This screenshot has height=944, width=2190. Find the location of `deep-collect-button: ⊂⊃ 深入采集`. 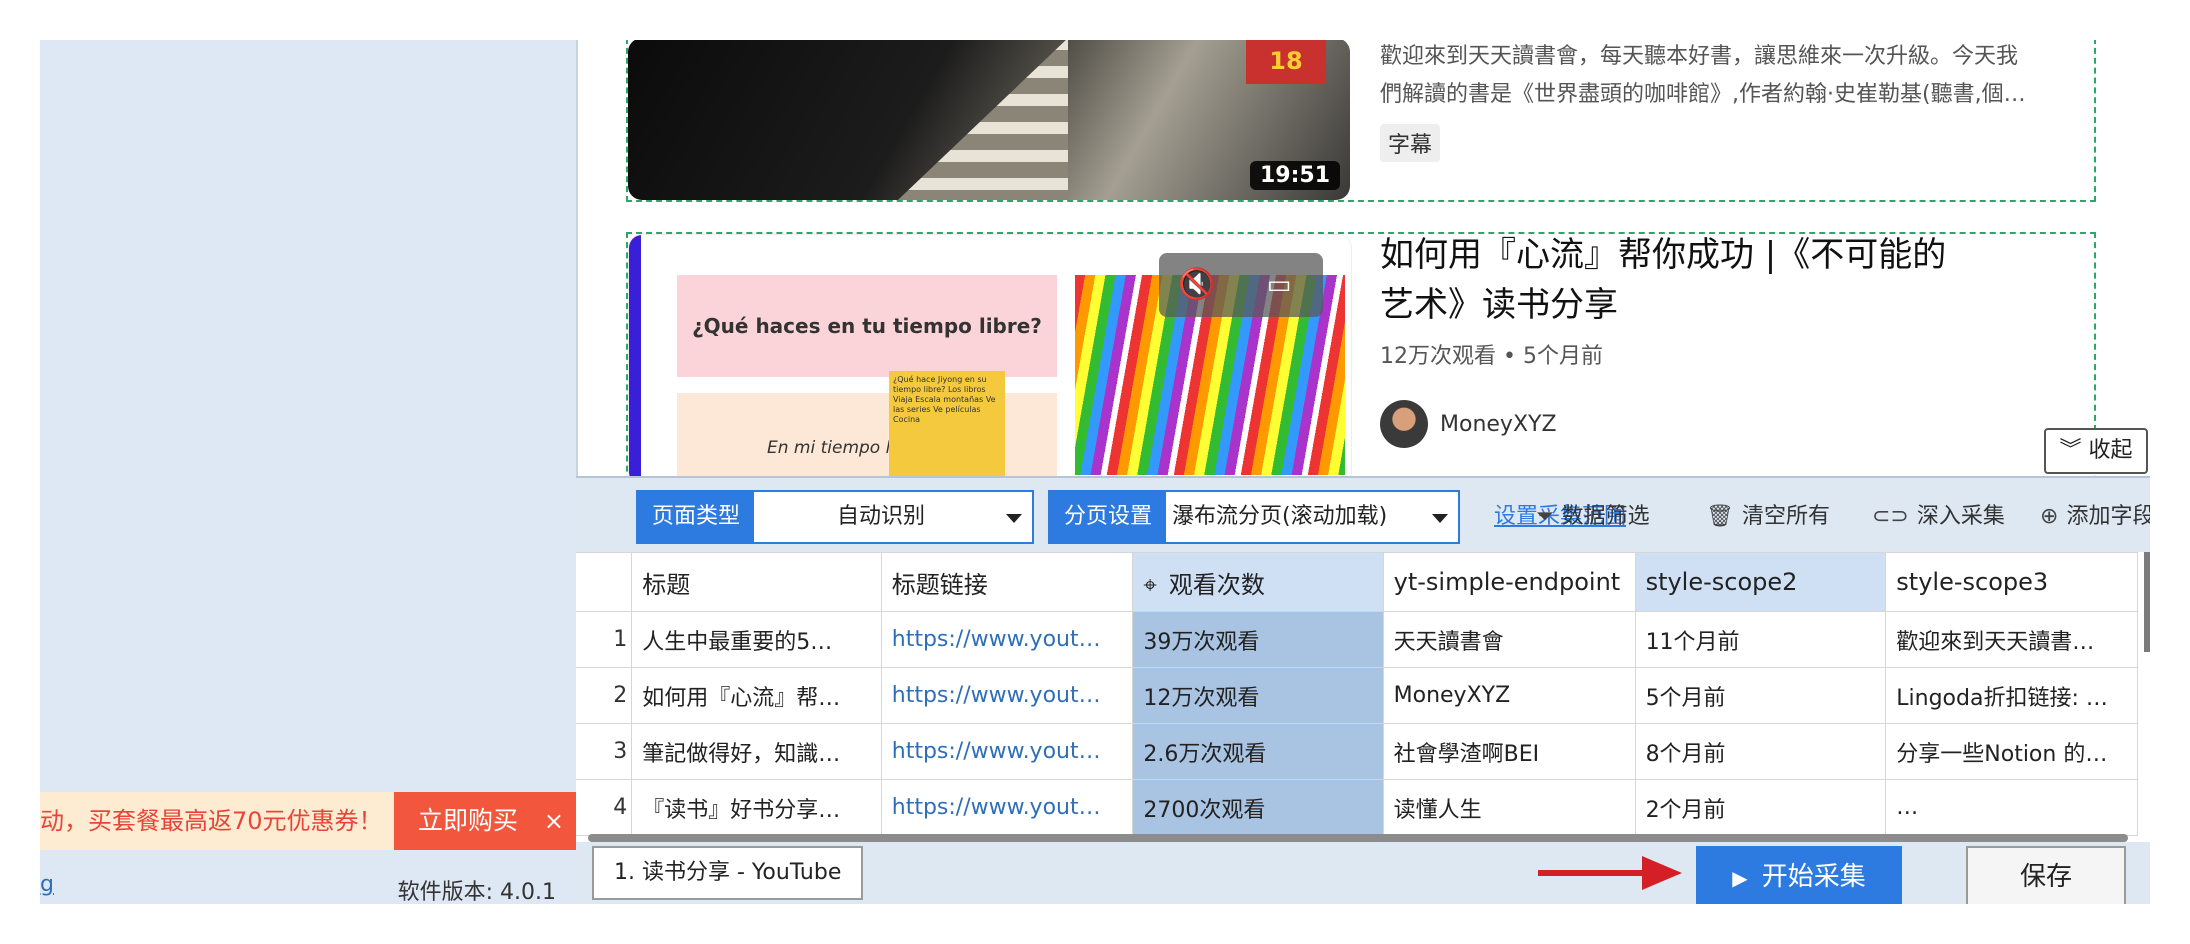

deep-collect-button: ⊂⊃ 深入采集 is located at coordinates (1938, 514).